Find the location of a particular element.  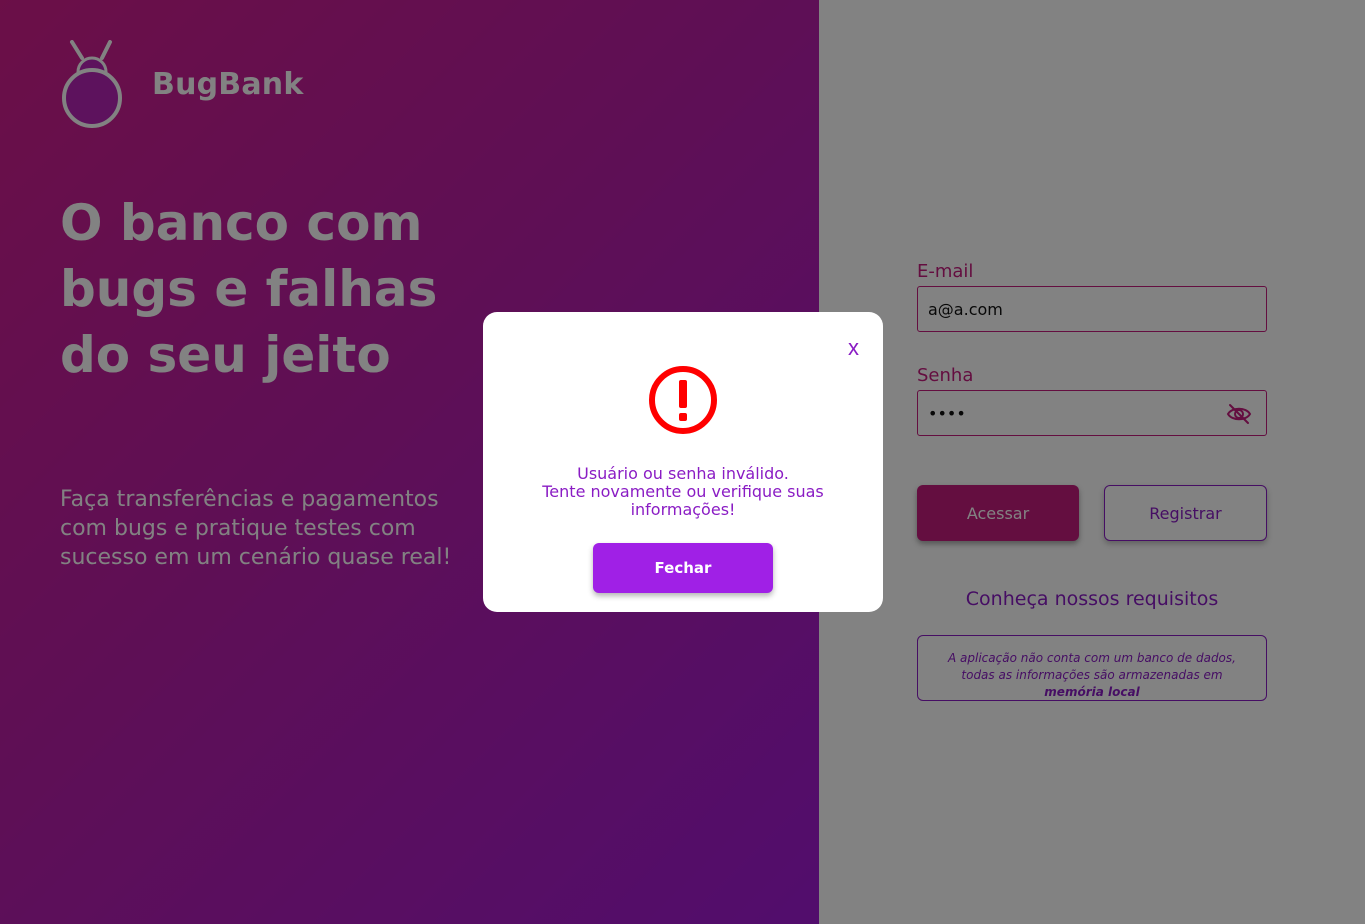

error-line: Usuário ou senha inválido. is located at coordinates (683, 473).